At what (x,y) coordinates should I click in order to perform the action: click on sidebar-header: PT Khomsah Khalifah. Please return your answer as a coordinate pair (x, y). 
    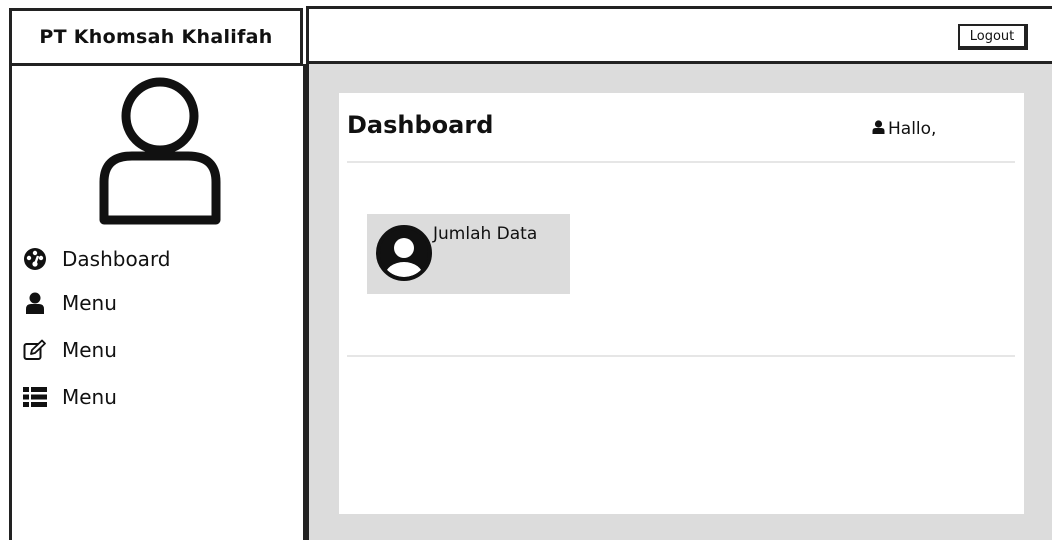
    Looking at the image, I should click on (156, 37).